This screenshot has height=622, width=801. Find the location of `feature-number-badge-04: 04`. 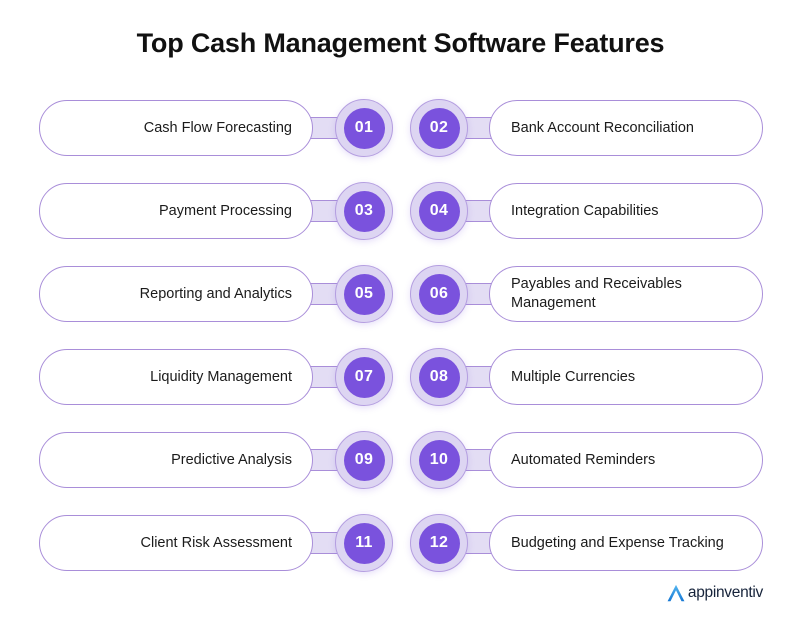

feature-number-badge-04: 04 is located at coordinates (439, 211).